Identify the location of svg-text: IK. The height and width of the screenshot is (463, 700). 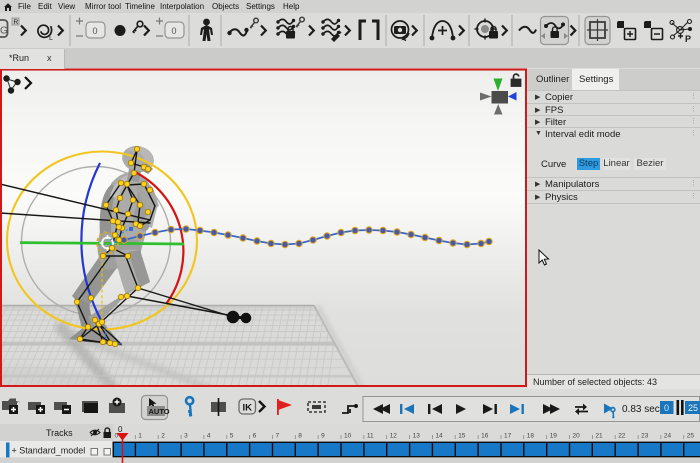
(248, 408).